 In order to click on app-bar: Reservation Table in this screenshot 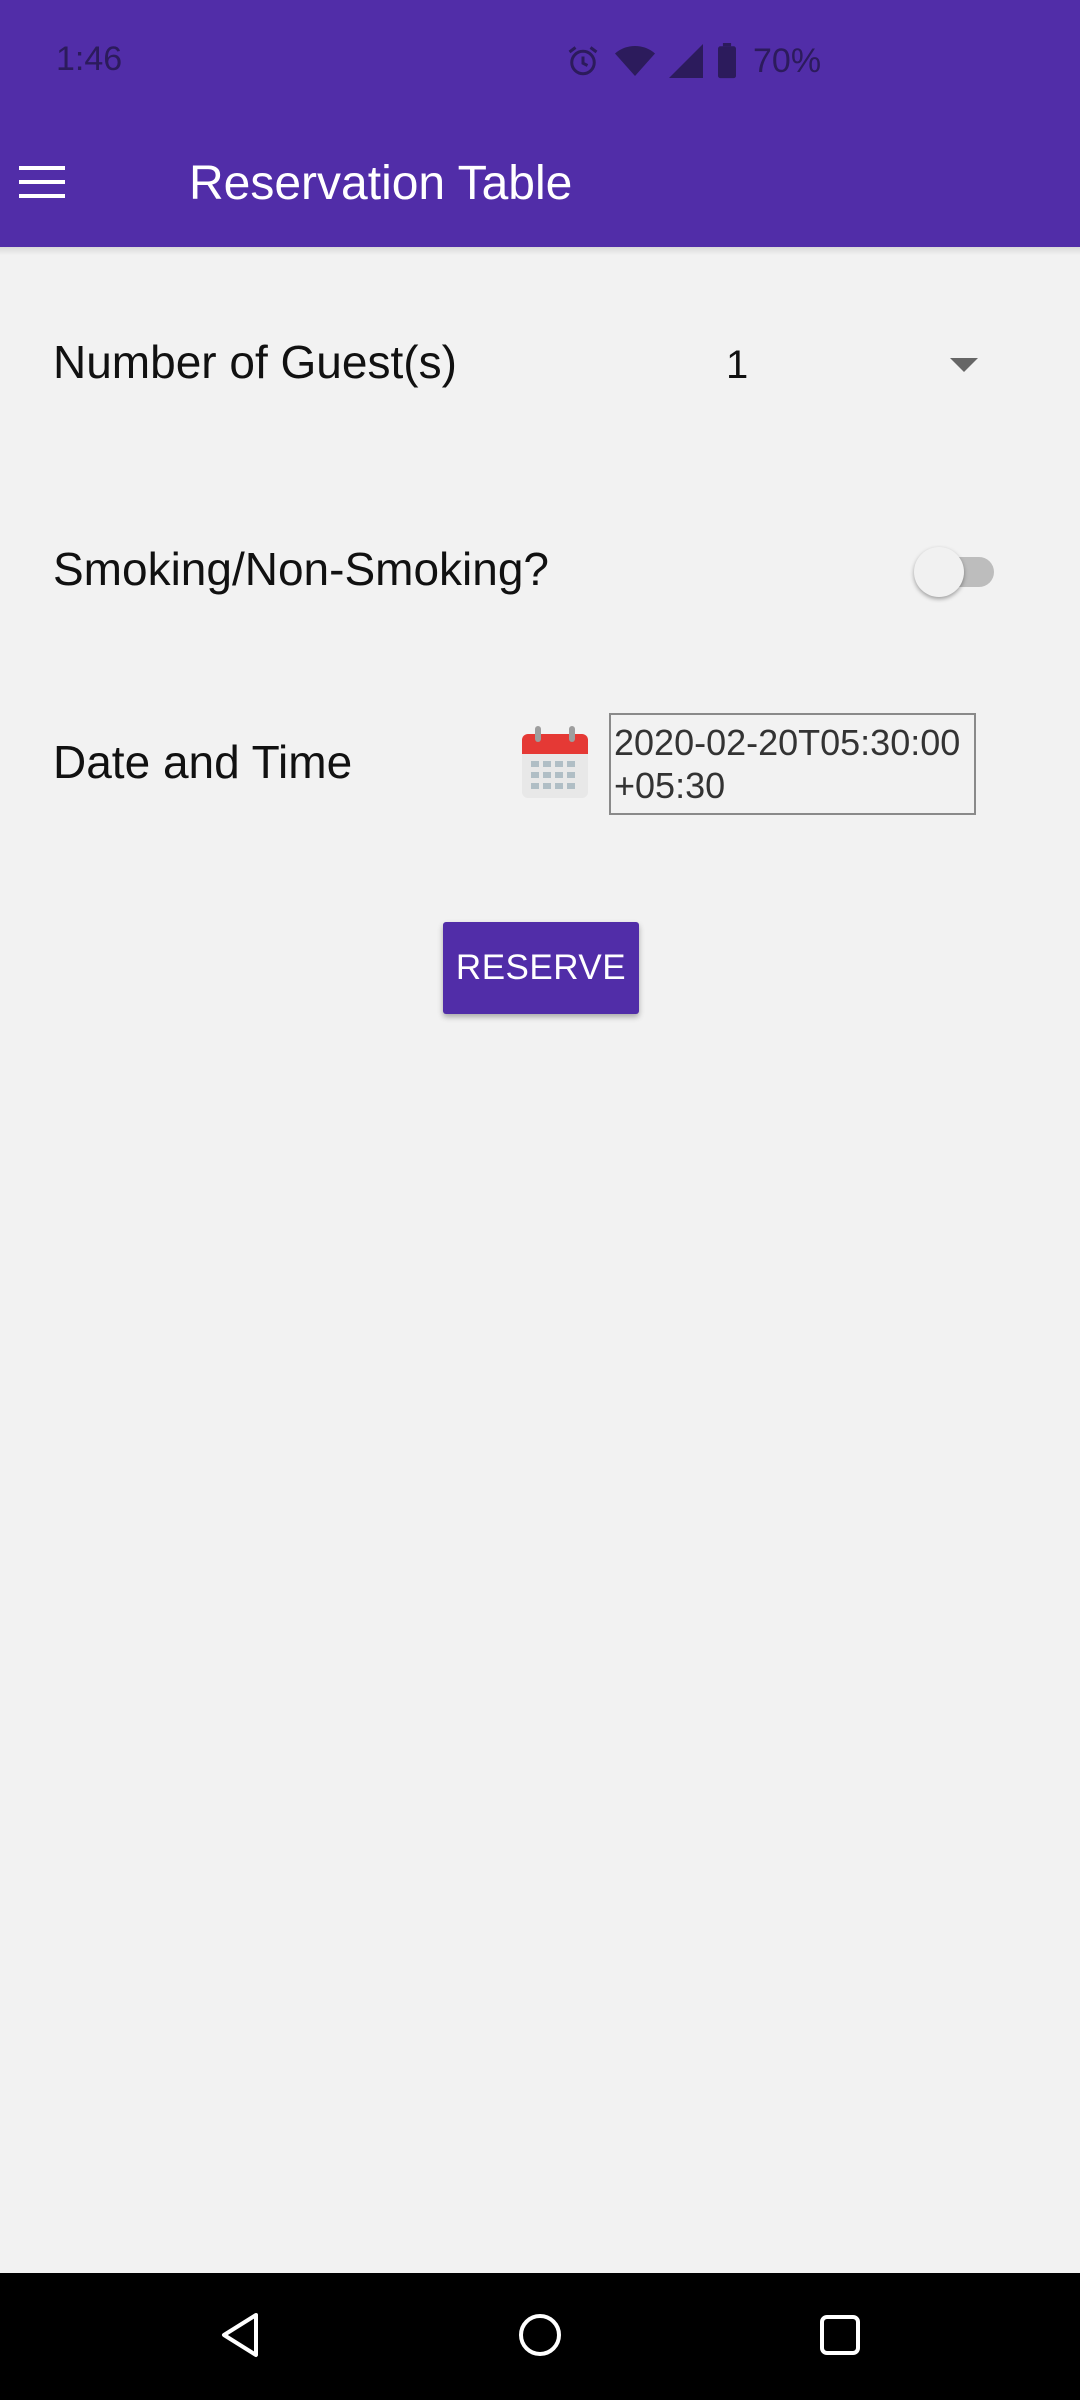, I will do `click(540, 184)`.